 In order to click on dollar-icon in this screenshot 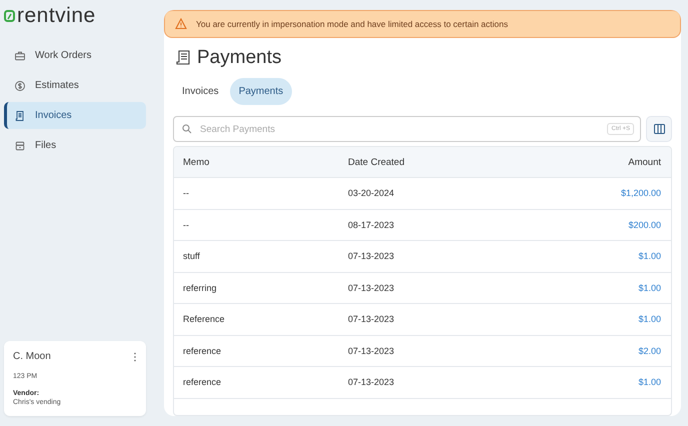, I will do `click(20, 86)`.